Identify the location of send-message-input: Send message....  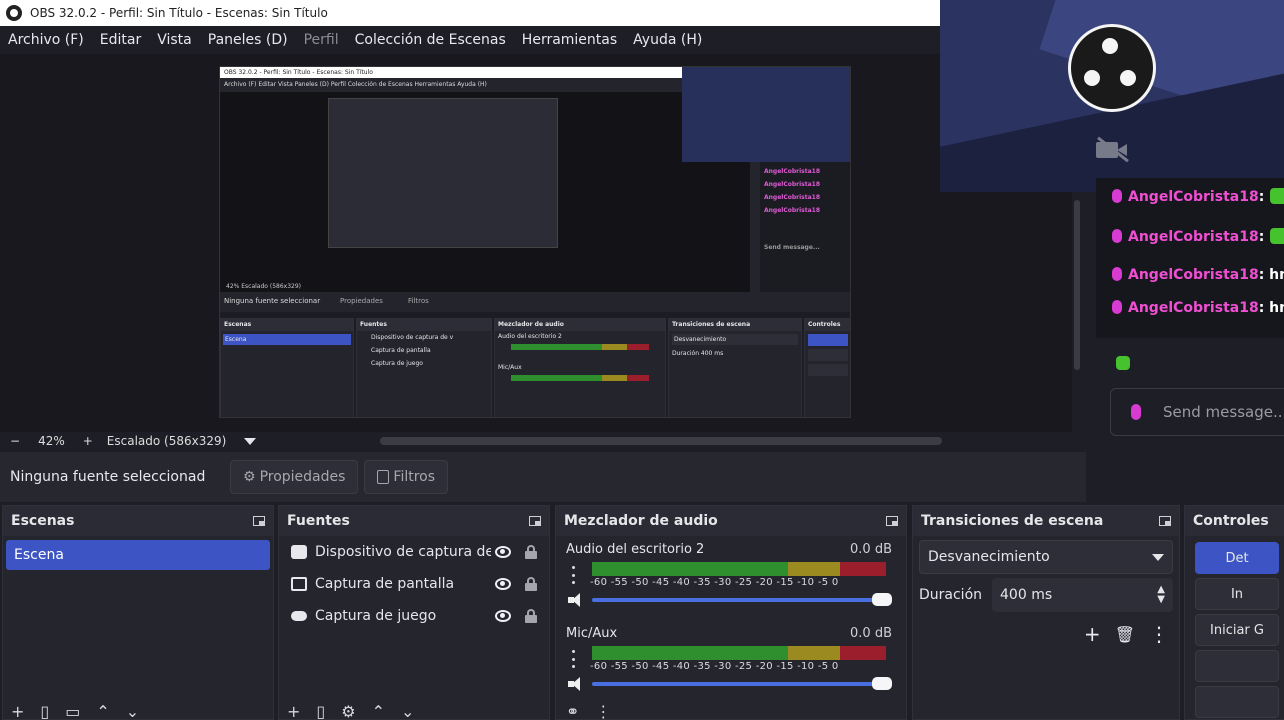
(1197, 412).